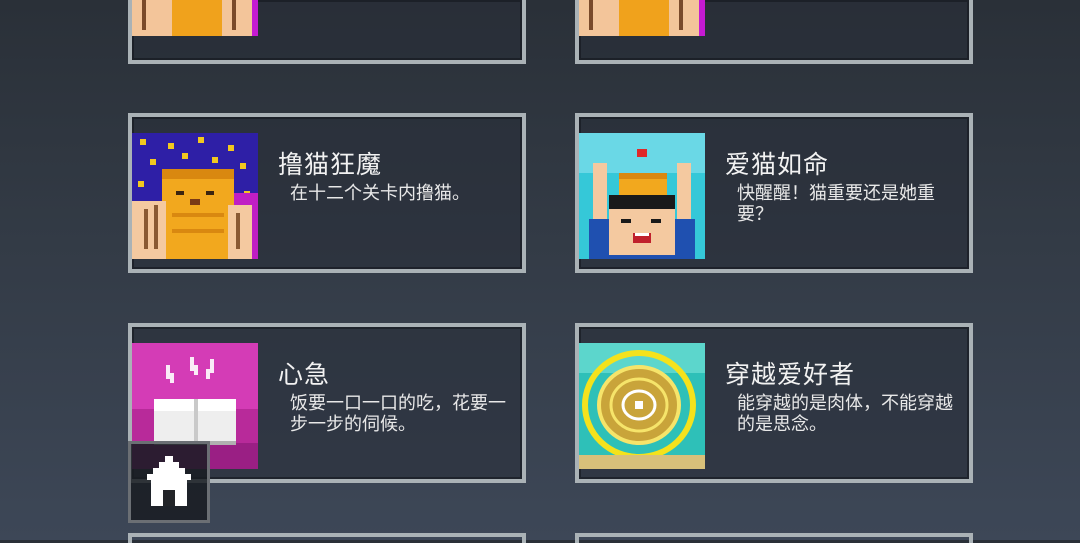  What do you see at coordinates (304, 374) in the screenshot?
I see `achievement-title: 心急` at bounding box center [304, 374].